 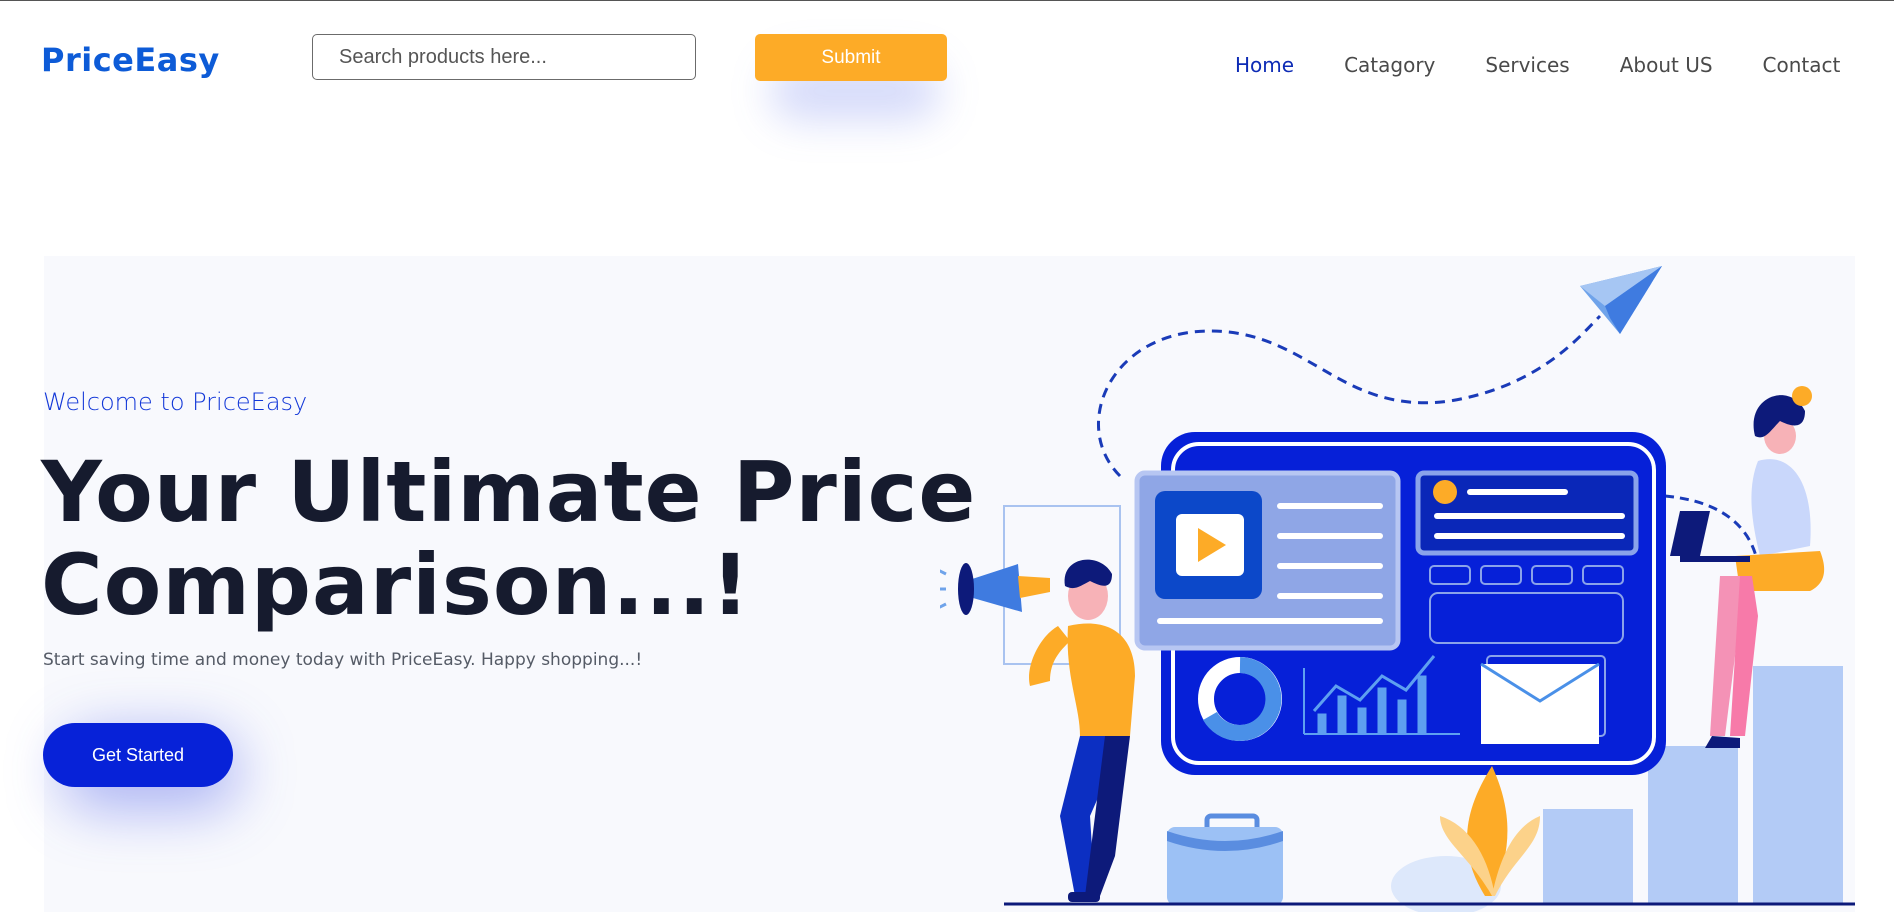 I want to click on hero-headline-line-2: Comparison...!, so click(x=396, y=585).